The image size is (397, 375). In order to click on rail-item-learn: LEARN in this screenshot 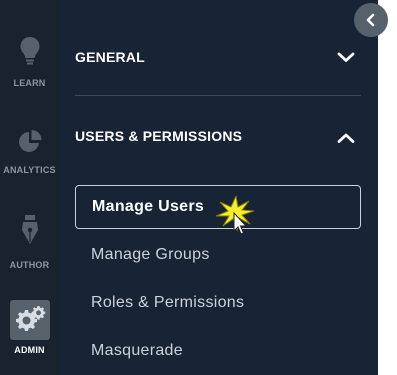, I will do `click(29, 62)`.